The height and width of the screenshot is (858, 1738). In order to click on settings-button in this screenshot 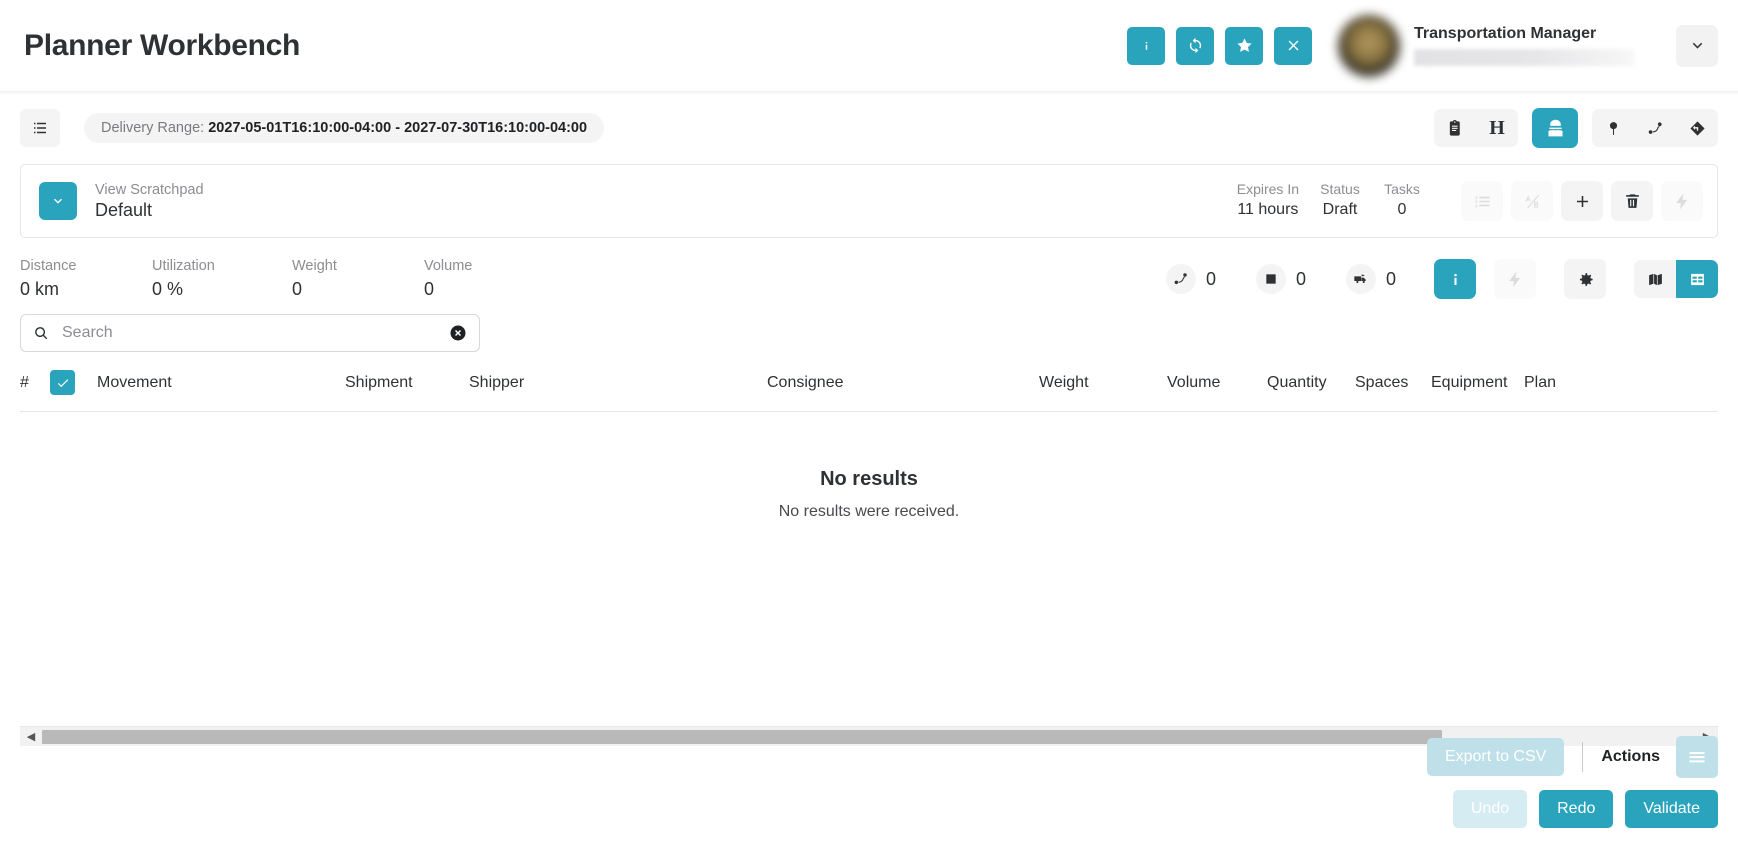, I will do `click(1585, 279)`.